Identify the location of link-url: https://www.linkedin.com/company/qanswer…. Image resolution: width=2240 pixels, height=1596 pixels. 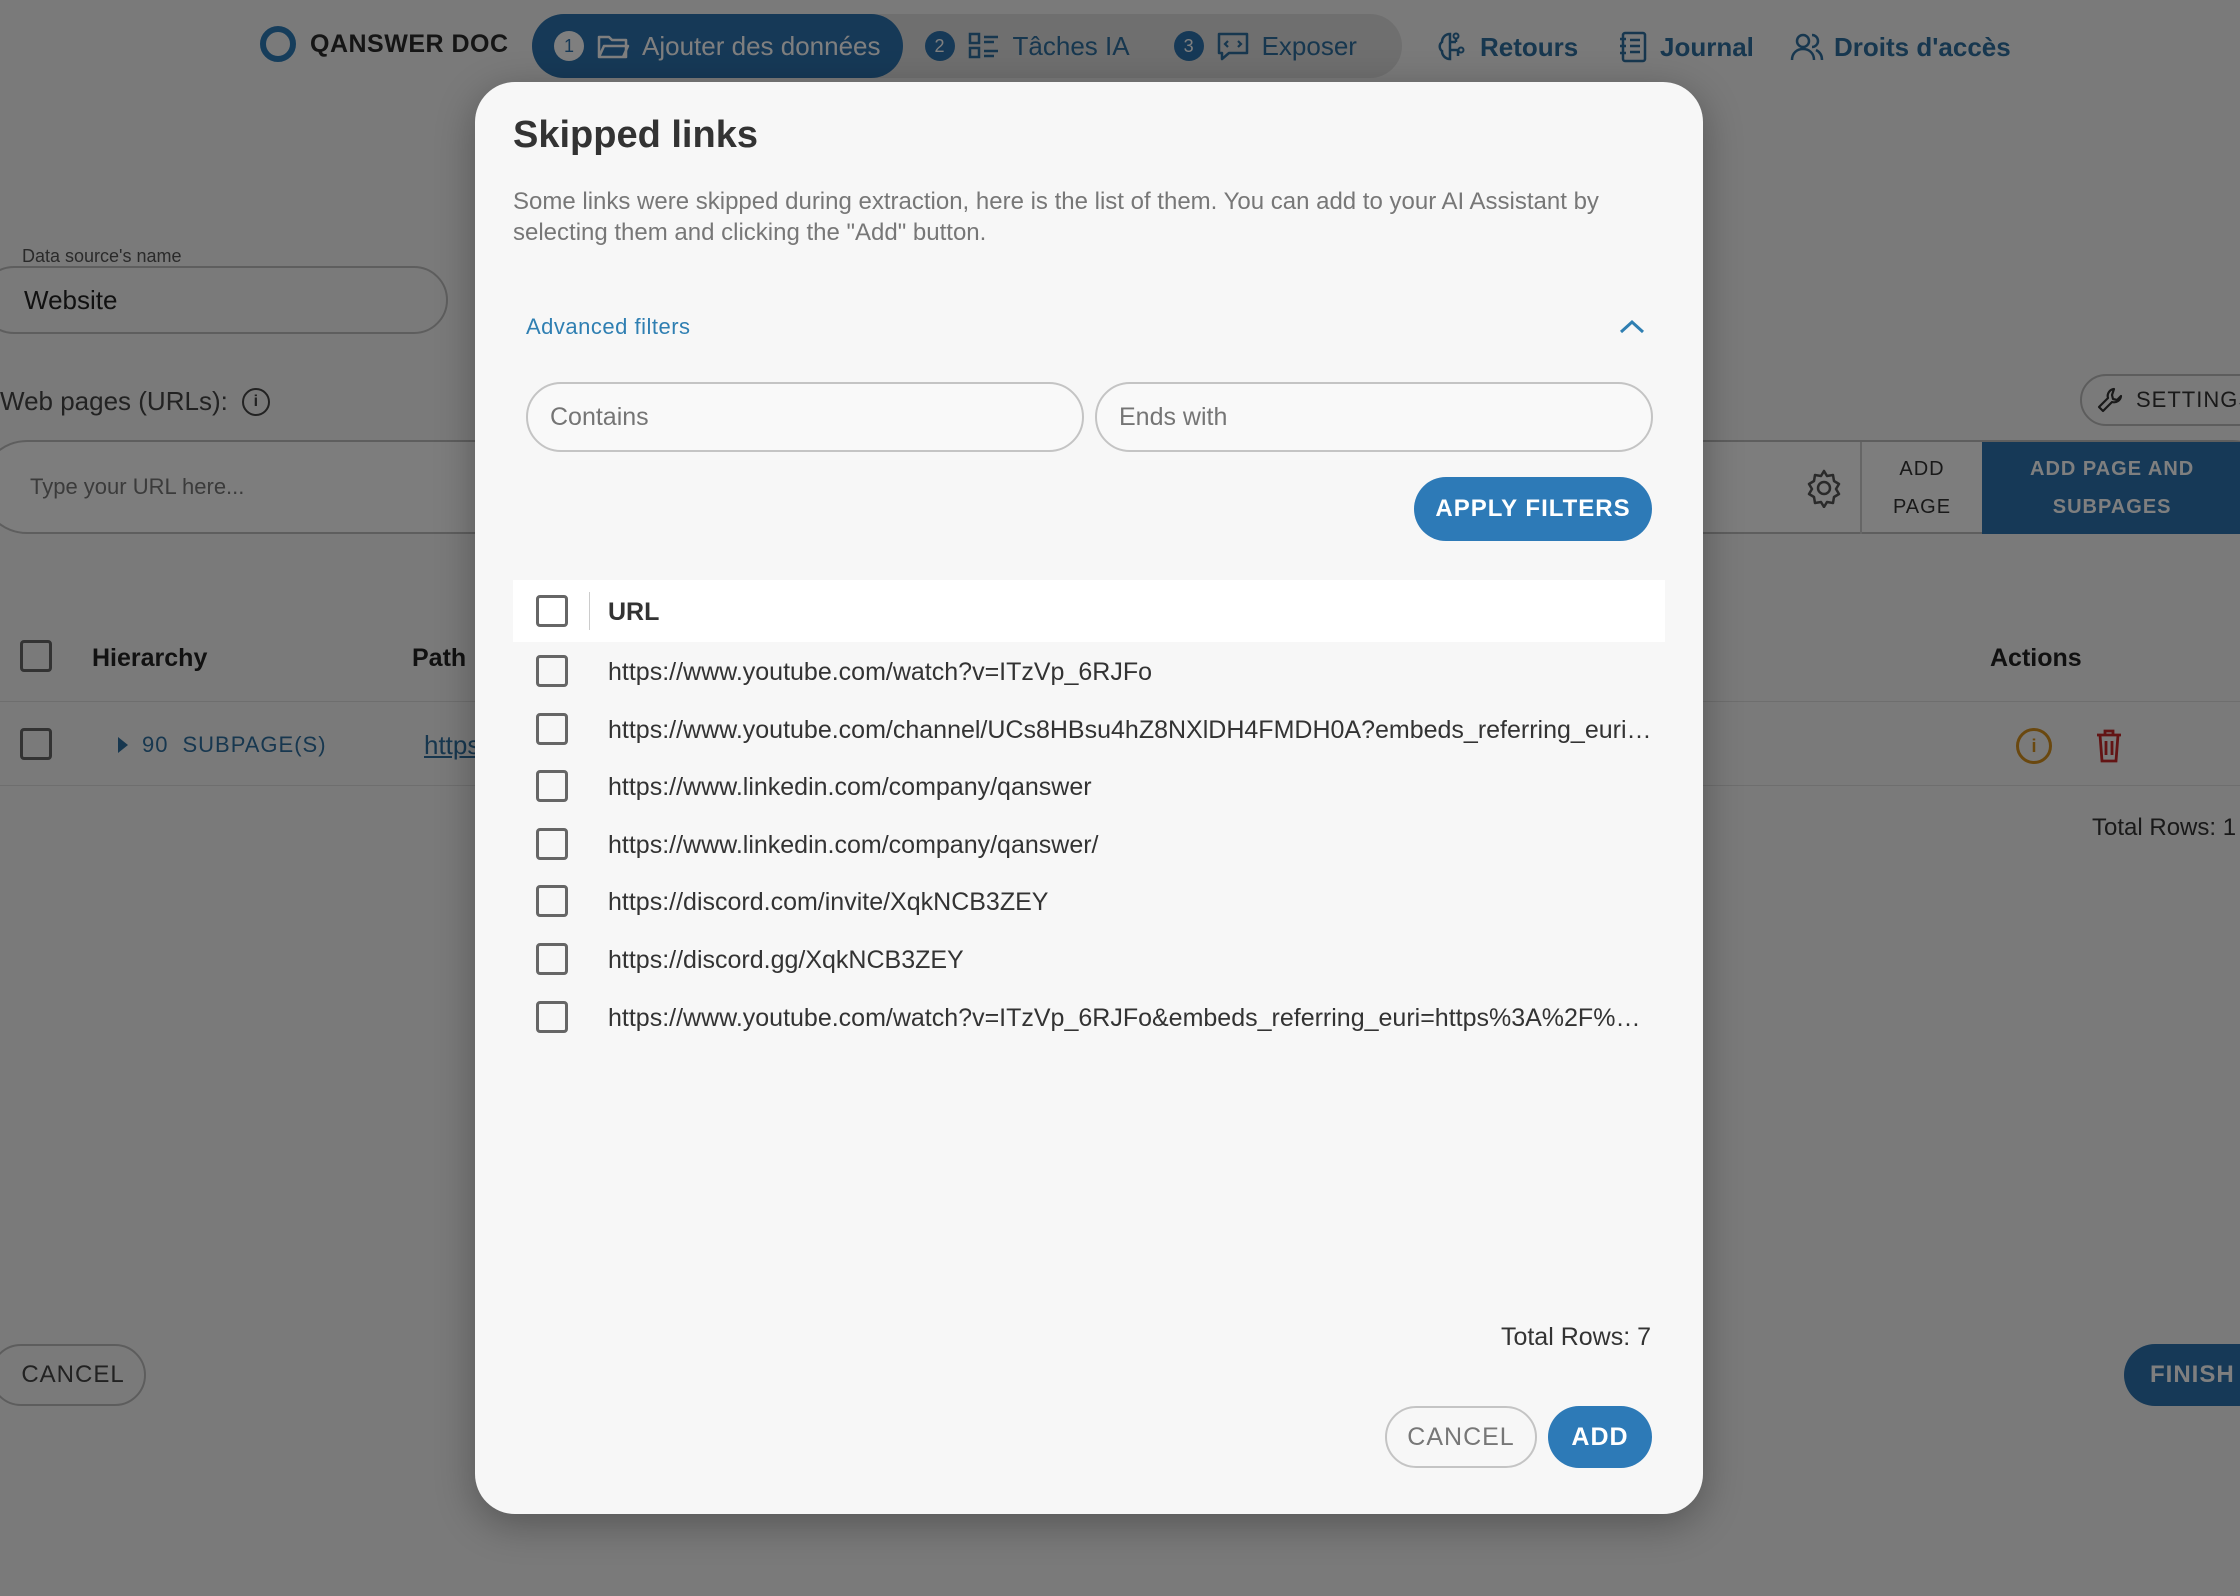
(853, 845).